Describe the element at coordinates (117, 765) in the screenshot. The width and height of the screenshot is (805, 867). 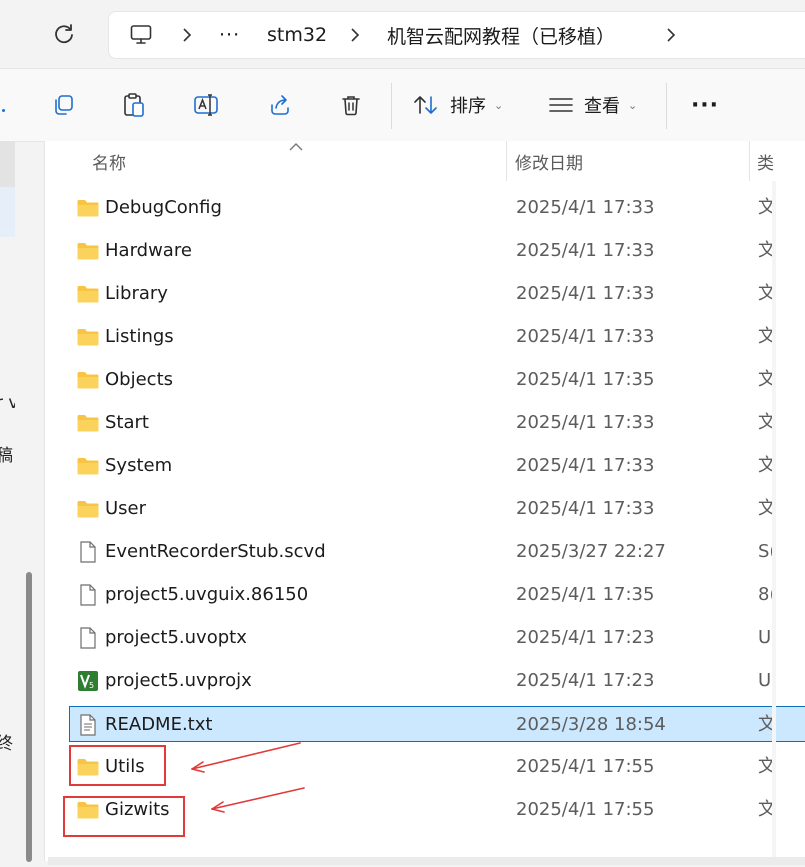
I see `annotation-box-utils` at that location.